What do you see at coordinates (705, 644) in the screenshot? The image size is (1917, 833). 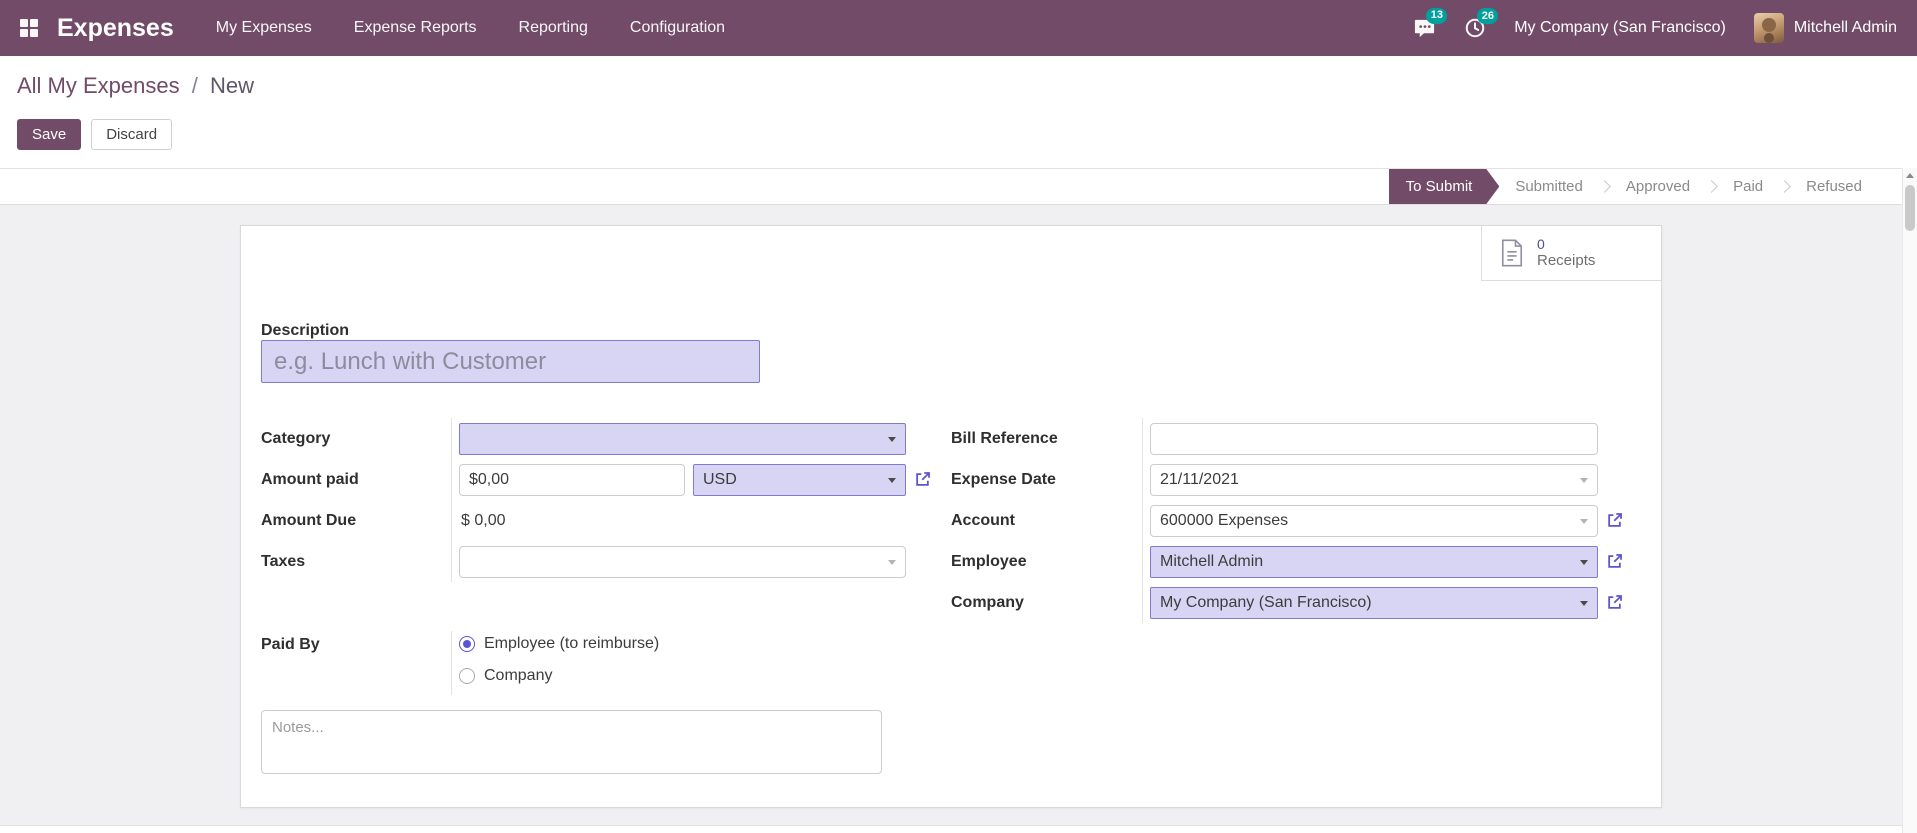 I see `paid-by-option-employee: Employee (to reimburse)` at bounding box center [705, 644].